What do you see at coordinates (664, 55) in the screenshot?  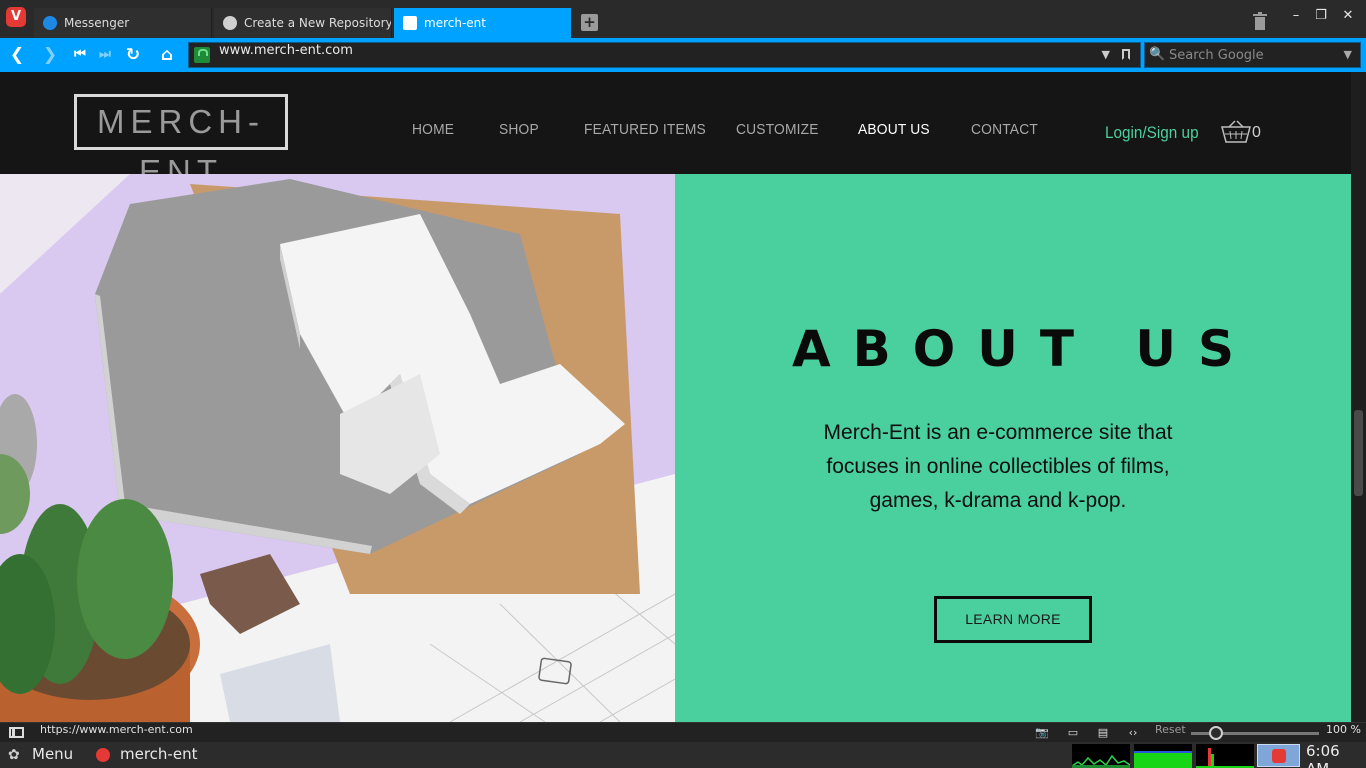 I see `url-field: www.merch-ent.com ▼` at bounding box center [664, 55].